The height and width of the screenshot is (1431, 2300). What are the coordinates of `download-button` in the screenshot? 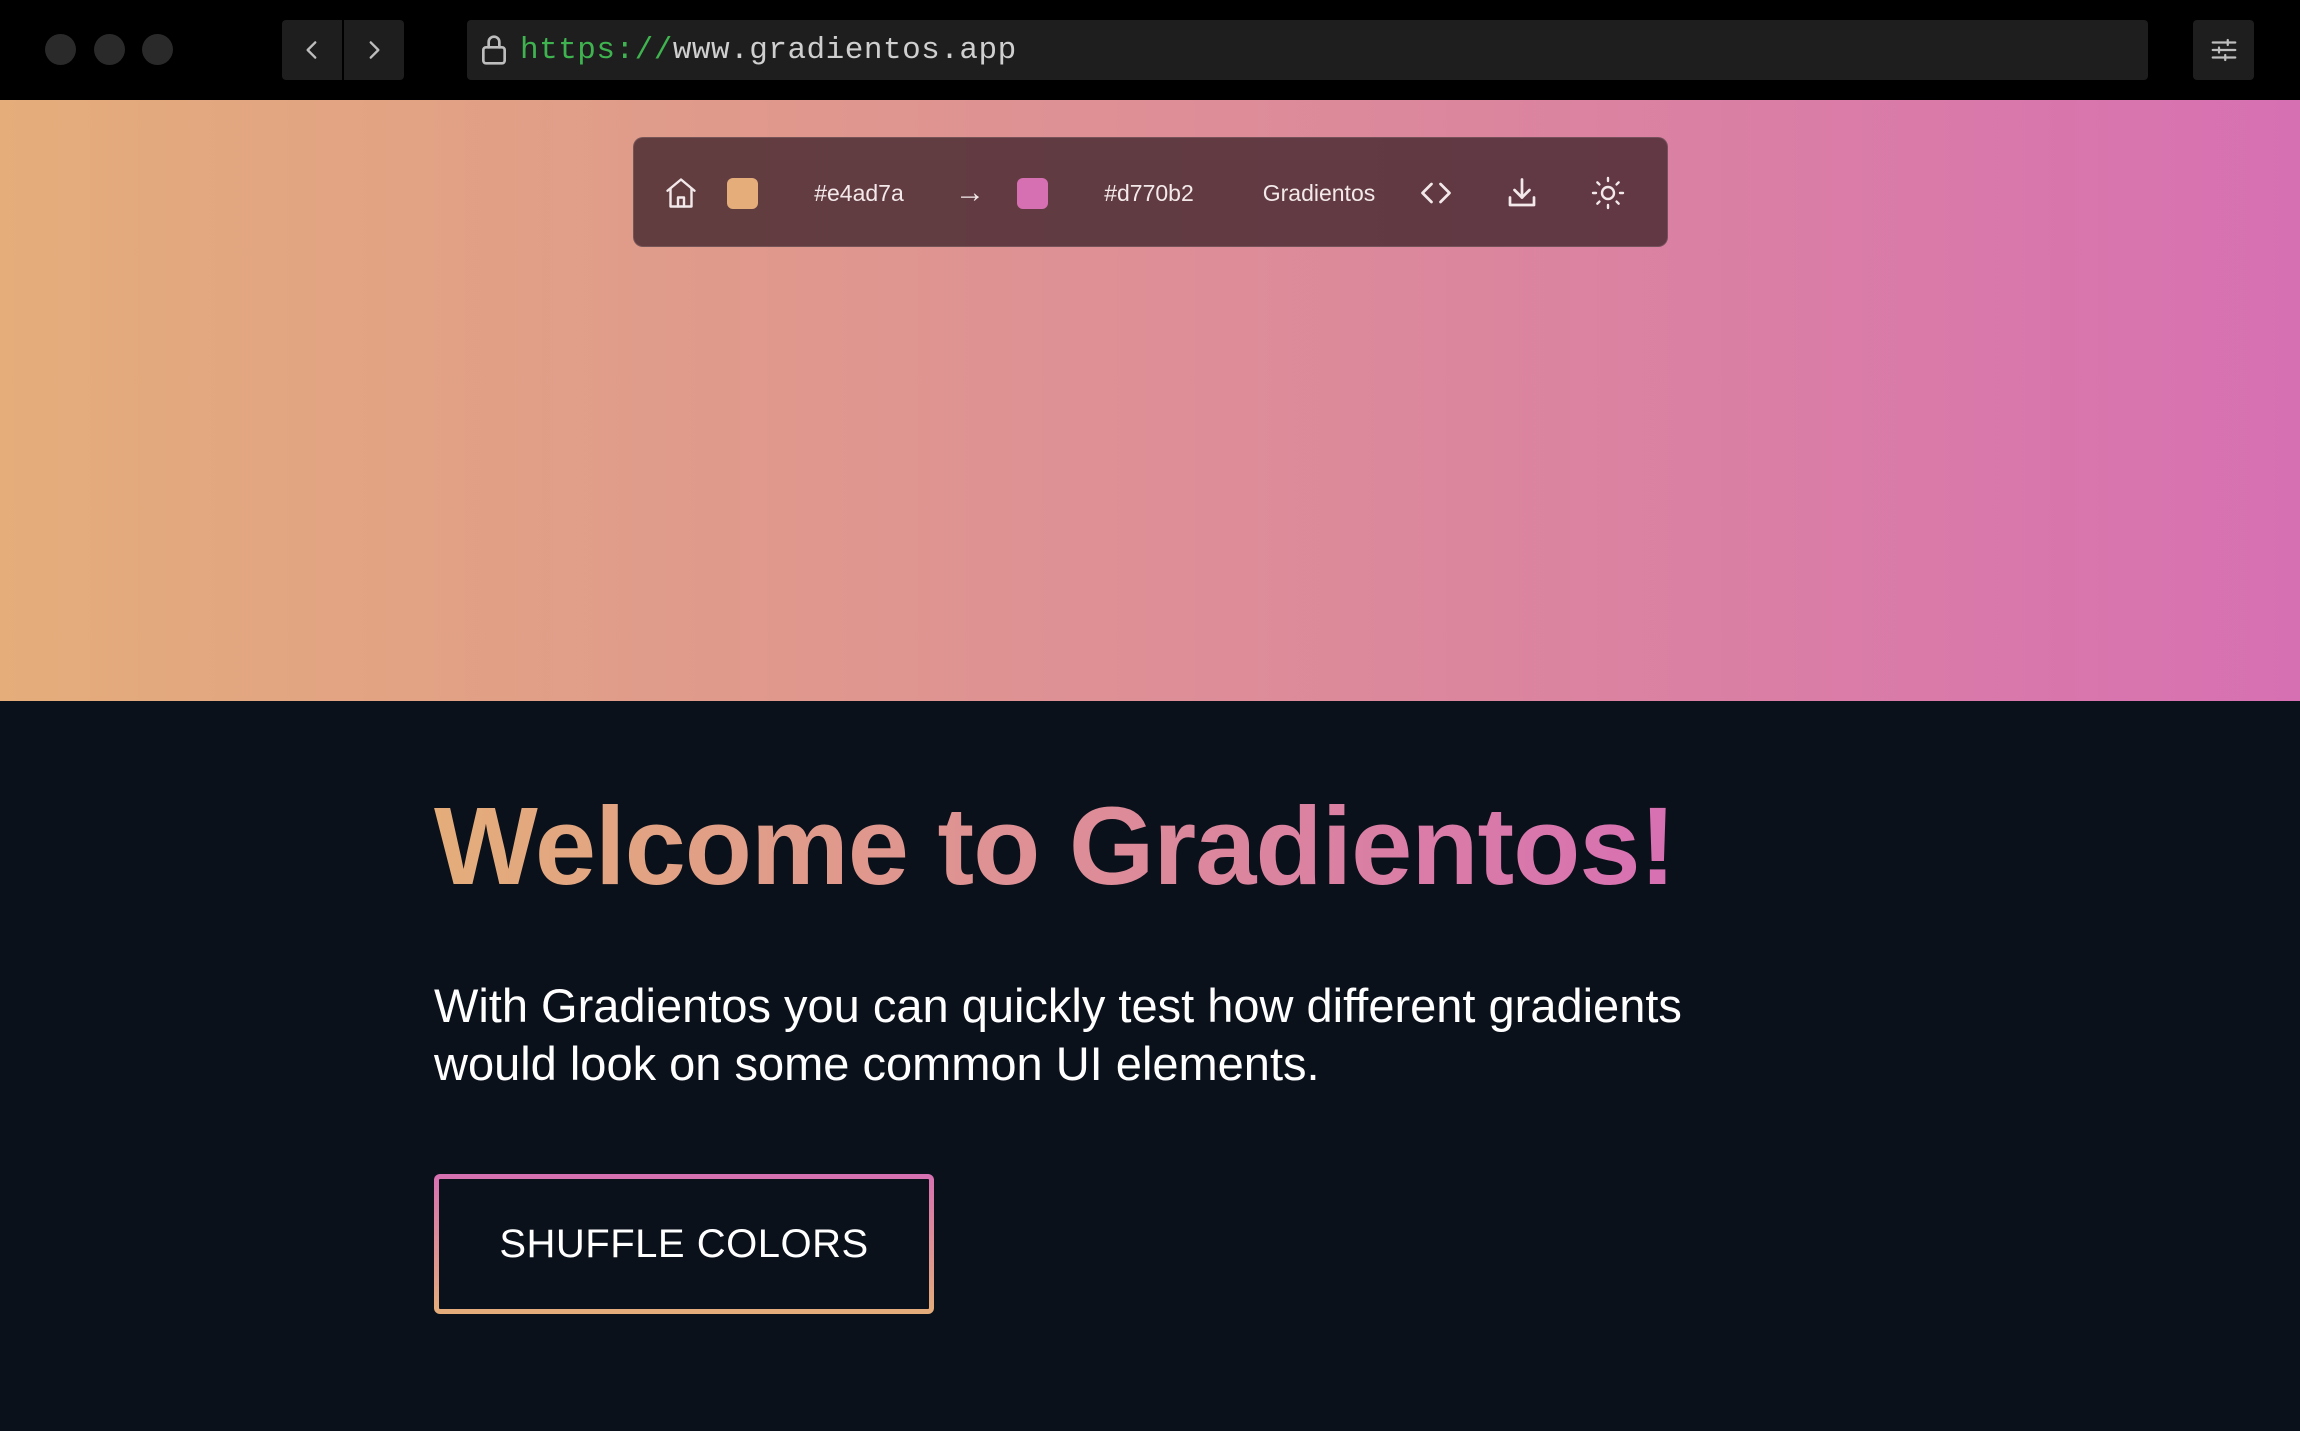 It's located at (1522, 193).